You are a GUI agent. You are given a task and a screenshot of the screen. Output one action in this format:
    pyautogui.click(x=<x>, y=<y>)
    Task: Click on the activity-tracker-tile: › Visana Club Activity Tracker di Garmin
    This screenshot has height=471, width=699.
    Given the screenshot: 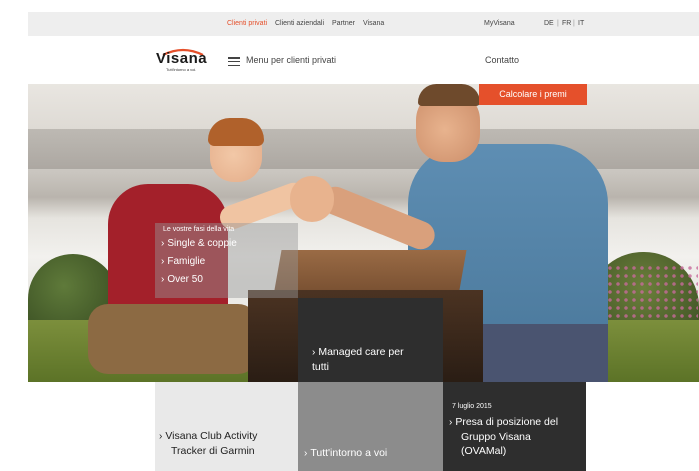 What is the action you would take?
    pyautogui.click(x=226, y=426)
    